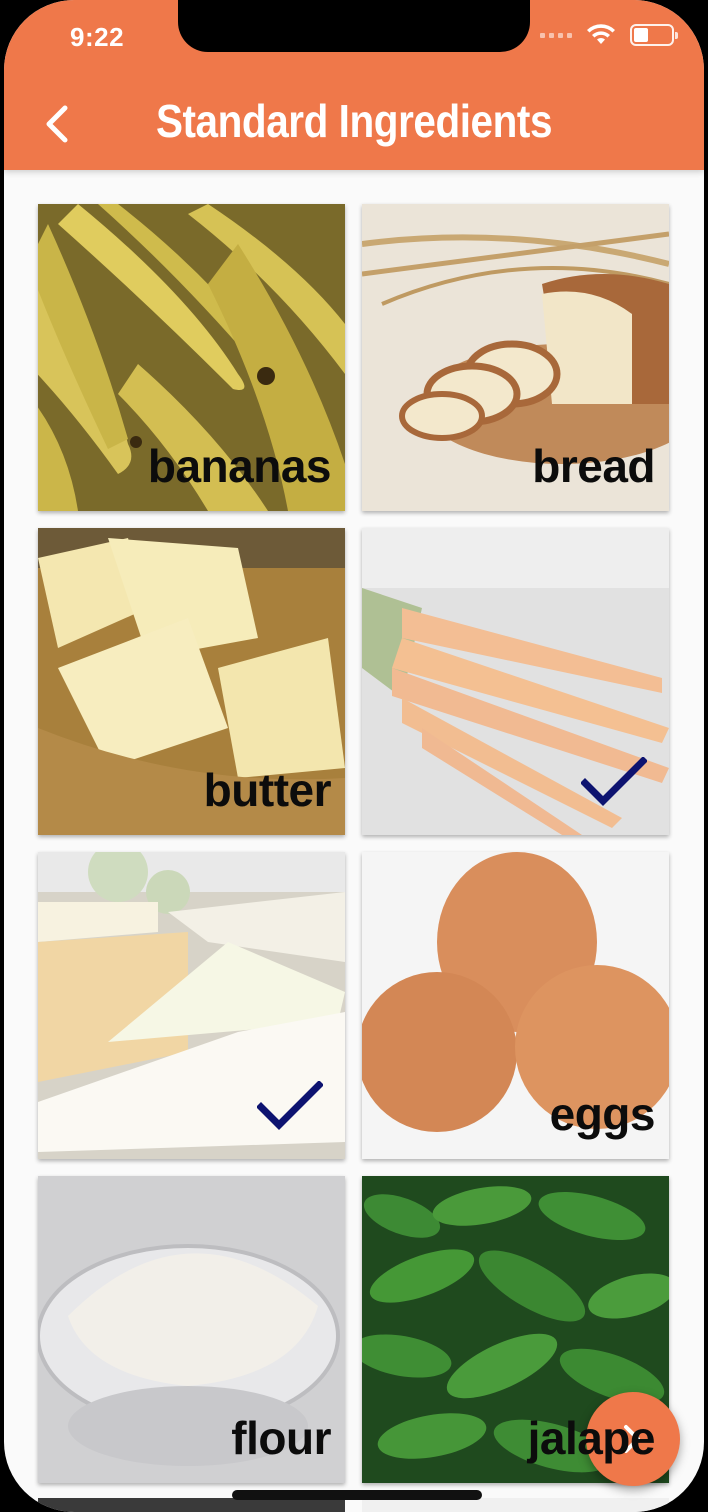 The width and height of the screenshot is (708, 1512). I want to click on ingredient-label: eggs, so click(602, 1114).